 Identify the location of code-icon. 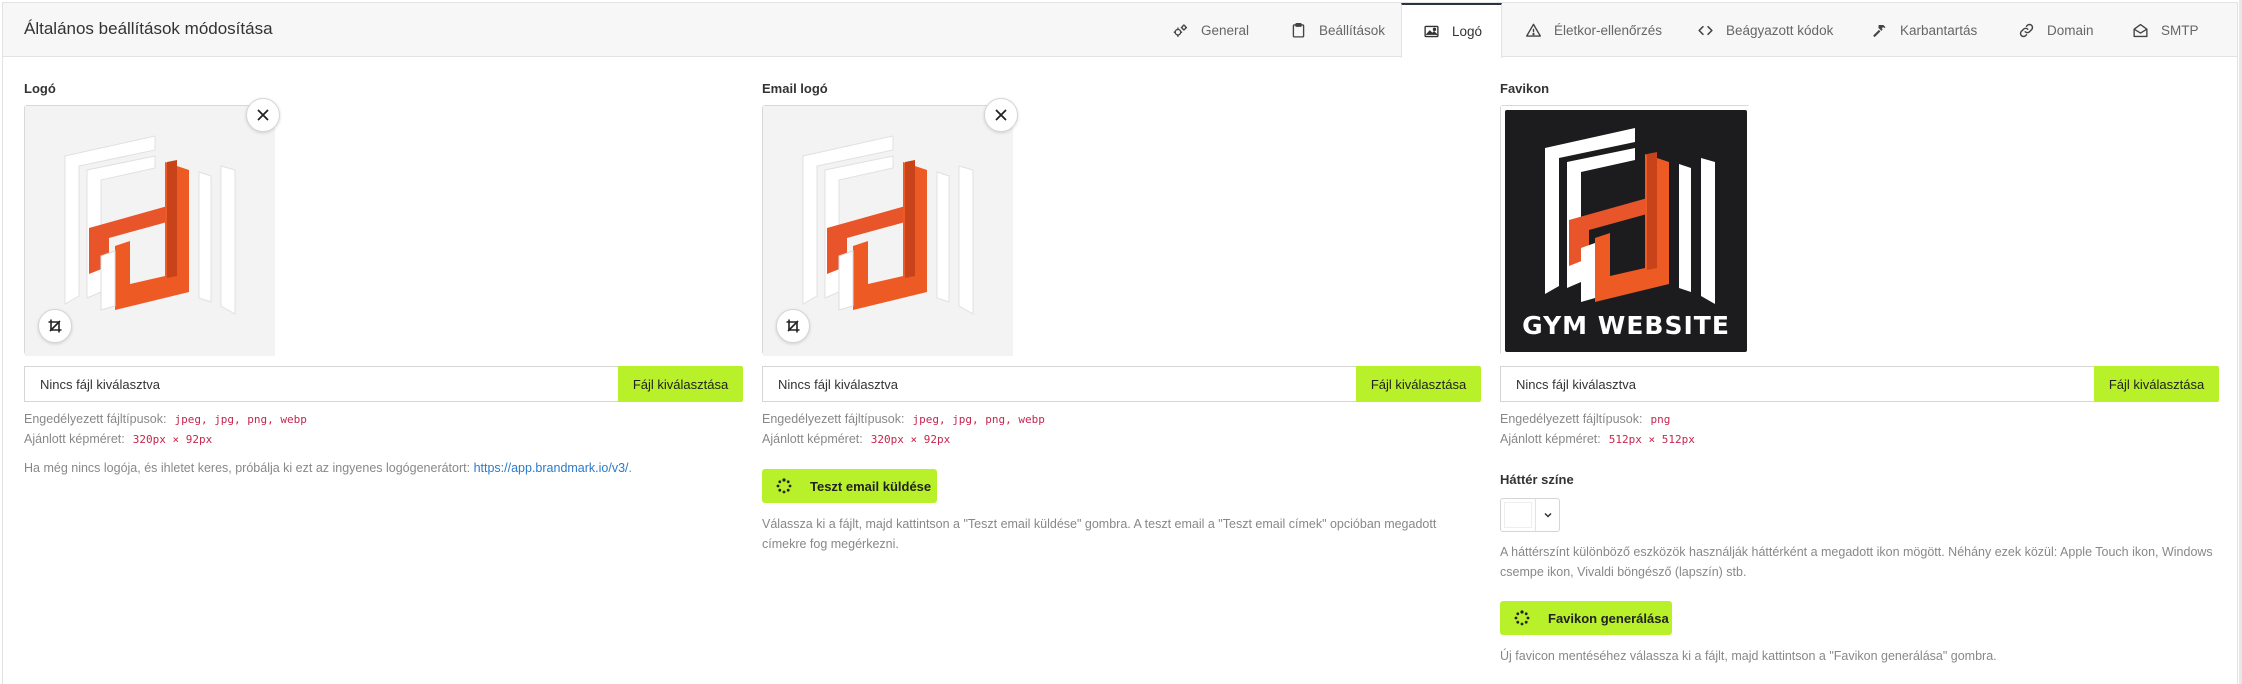
(1705, 30).